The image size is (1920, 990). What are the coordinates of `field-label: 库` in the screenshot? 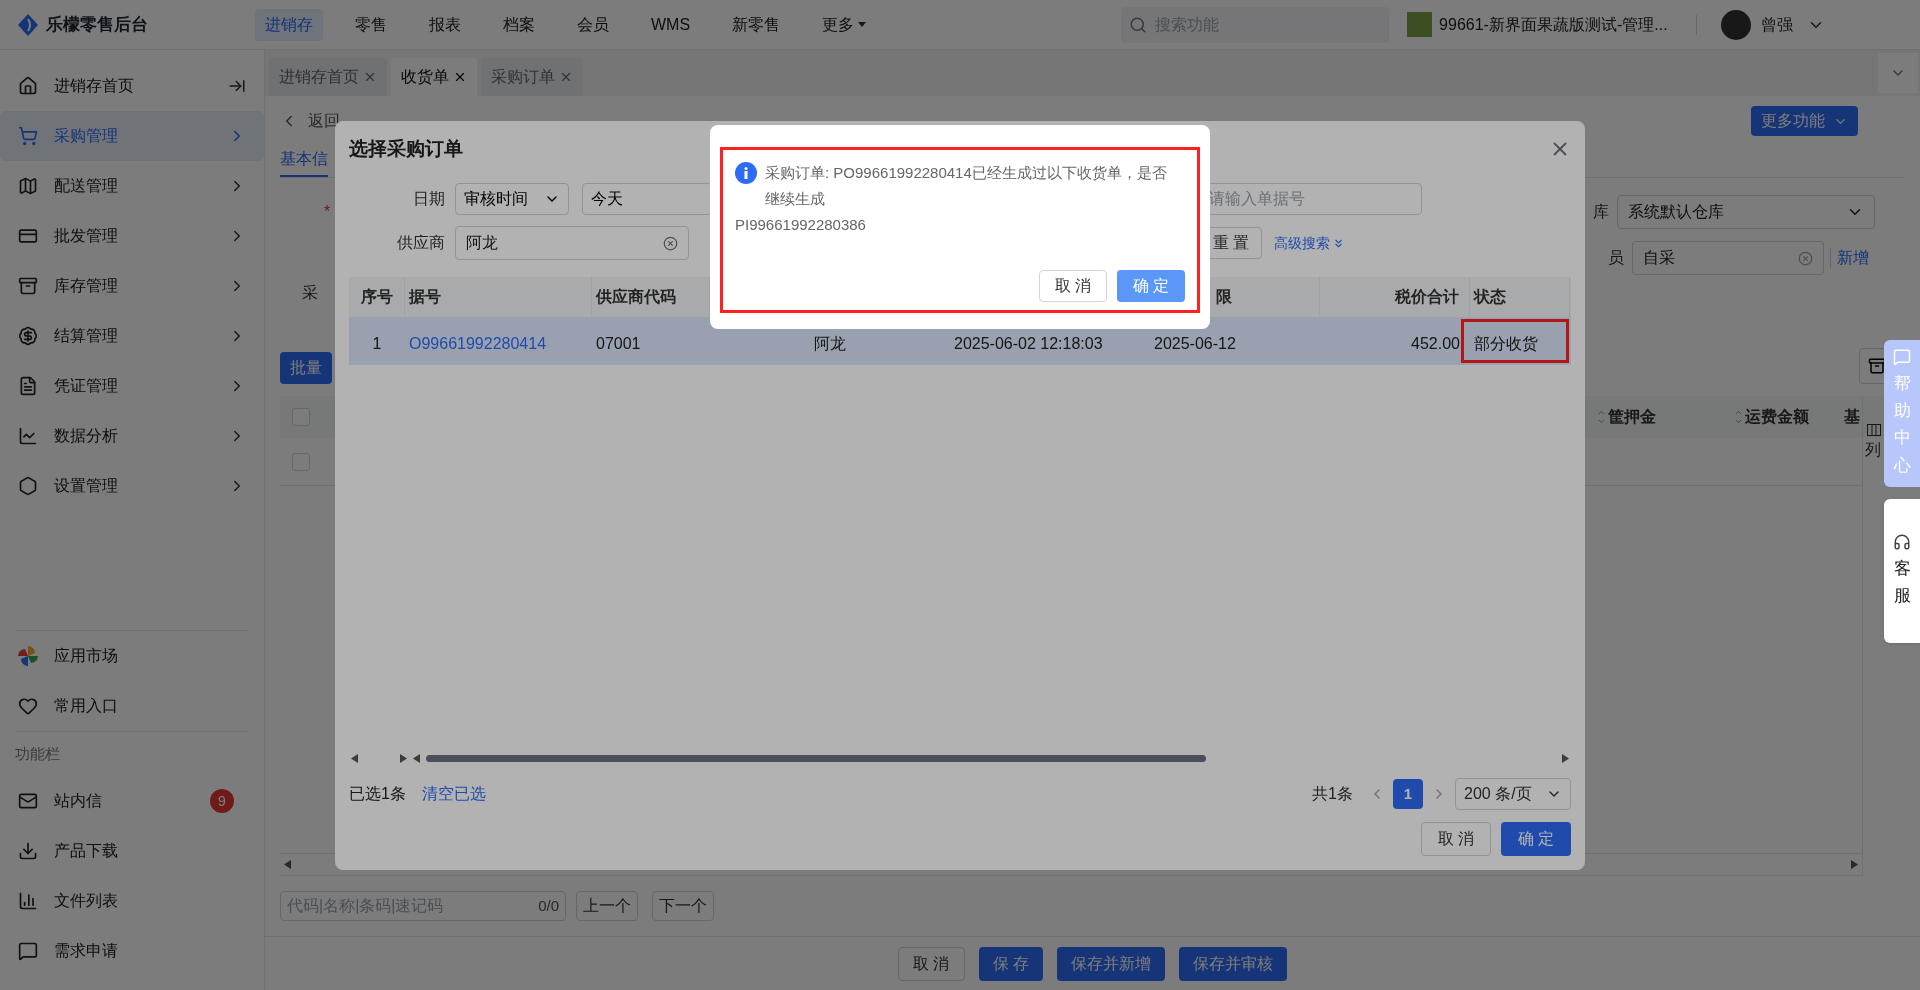 It's located at (1601, 212).